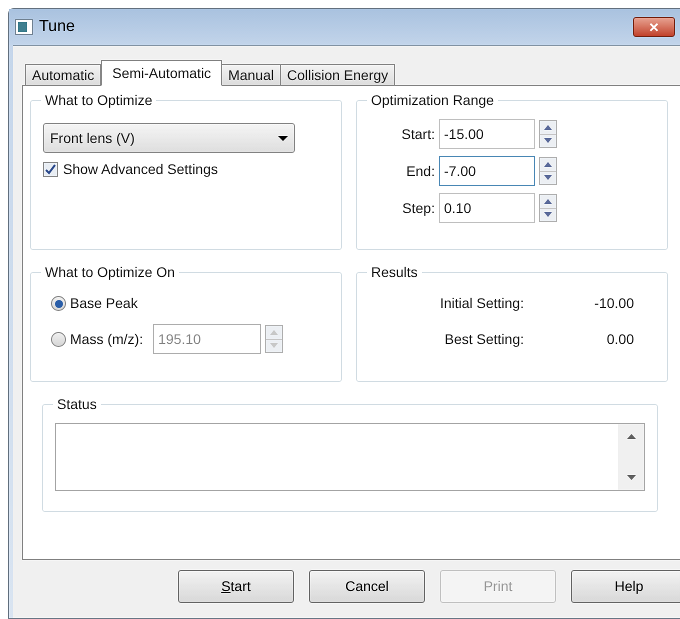 Image resolution: width=680 pixels, height=619 pixels. What do you see at coordinates (161, 73) in the screenshot?
I see `tab: Semi-Automatic` at bounding box center [161, 73].